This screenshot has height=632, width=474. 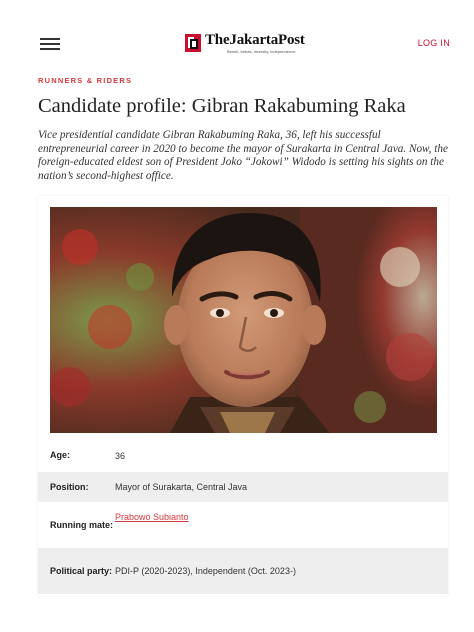 What do you see at coordinates (60, 455) in the screenshot?
I see `profile-label: Age:` at bounding box center [60, 455].